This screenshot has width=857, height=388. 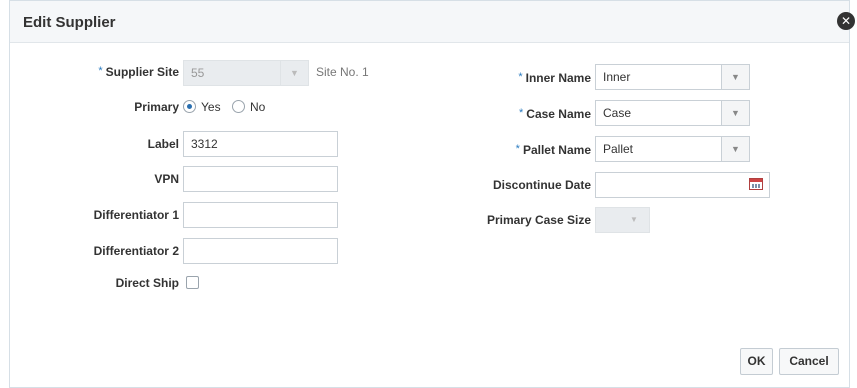 I want to click on discontinue-date-input, so click(x=682, y=185).